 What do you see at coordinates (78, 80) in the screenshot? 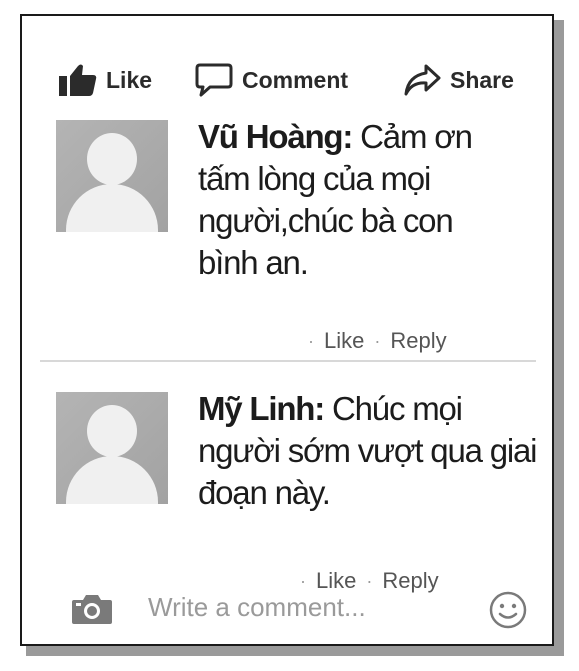
I see `thumbs-up-icon` at bounding box center [78, 80].